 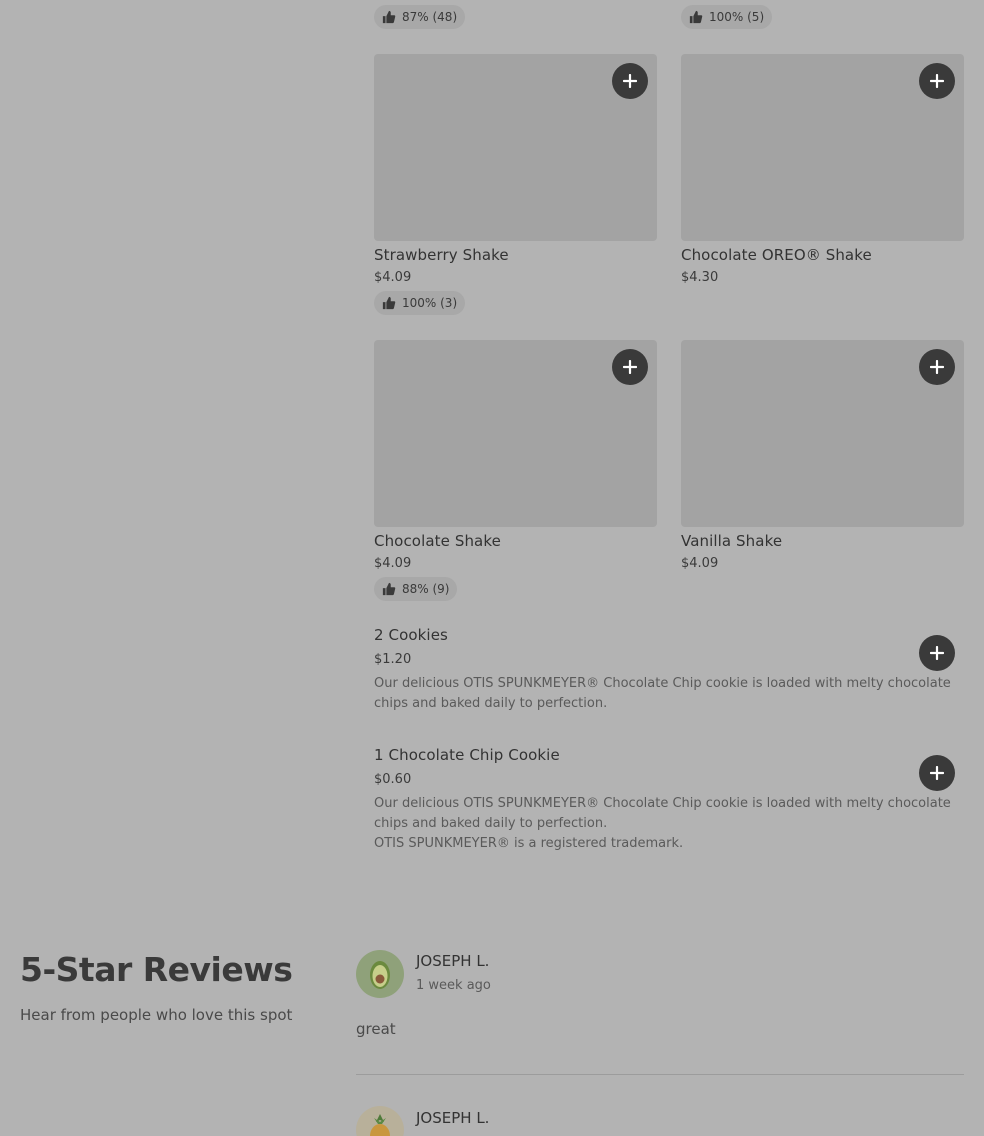 What do you see at coordinates (156, 1015) in the screenshot?
I see `reviews-section-subtitle: Hear from people who love this spot` at bounding box center [156, 1015].